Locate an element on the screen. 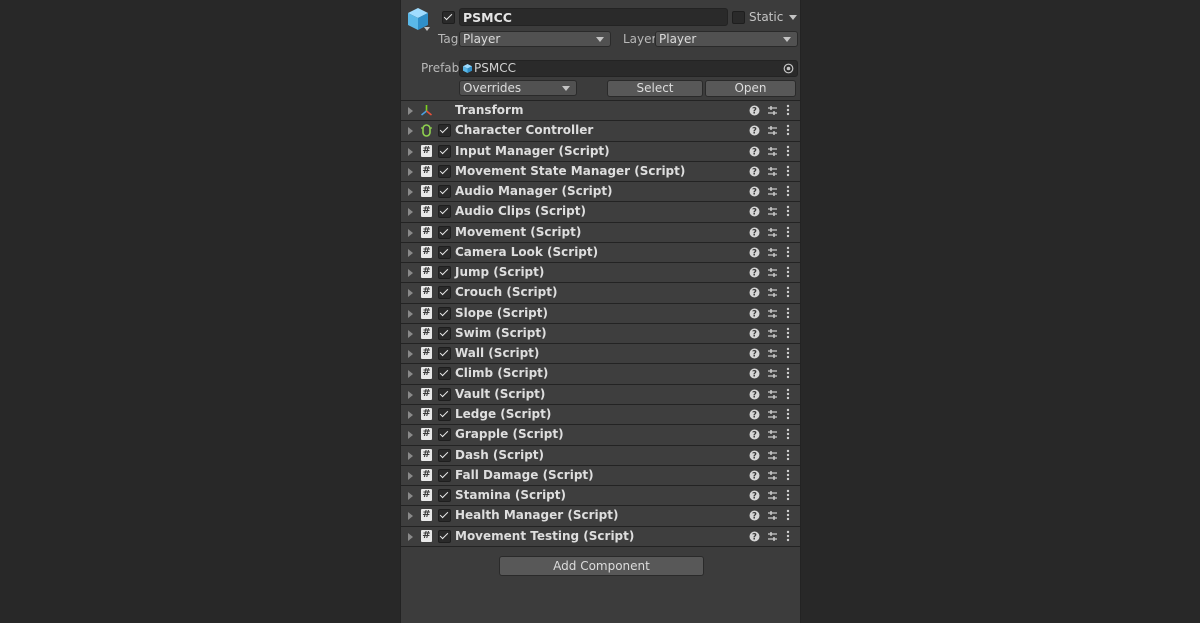 This screenshot has width=1200, height=623. component-row: # Movement (Script)? is located at coordinates (600, 231).